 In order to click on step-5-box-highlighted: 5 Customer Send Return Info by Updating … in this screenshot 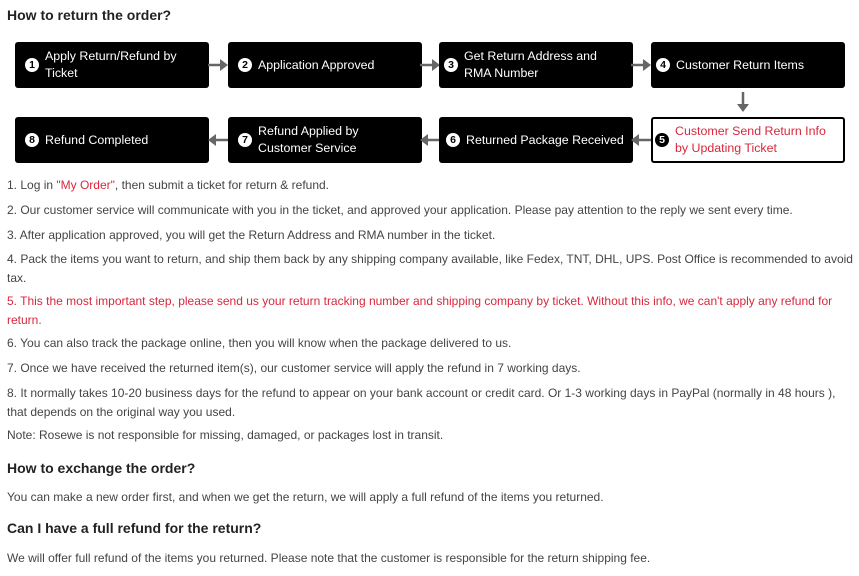, I will do `click(748, 140)`.